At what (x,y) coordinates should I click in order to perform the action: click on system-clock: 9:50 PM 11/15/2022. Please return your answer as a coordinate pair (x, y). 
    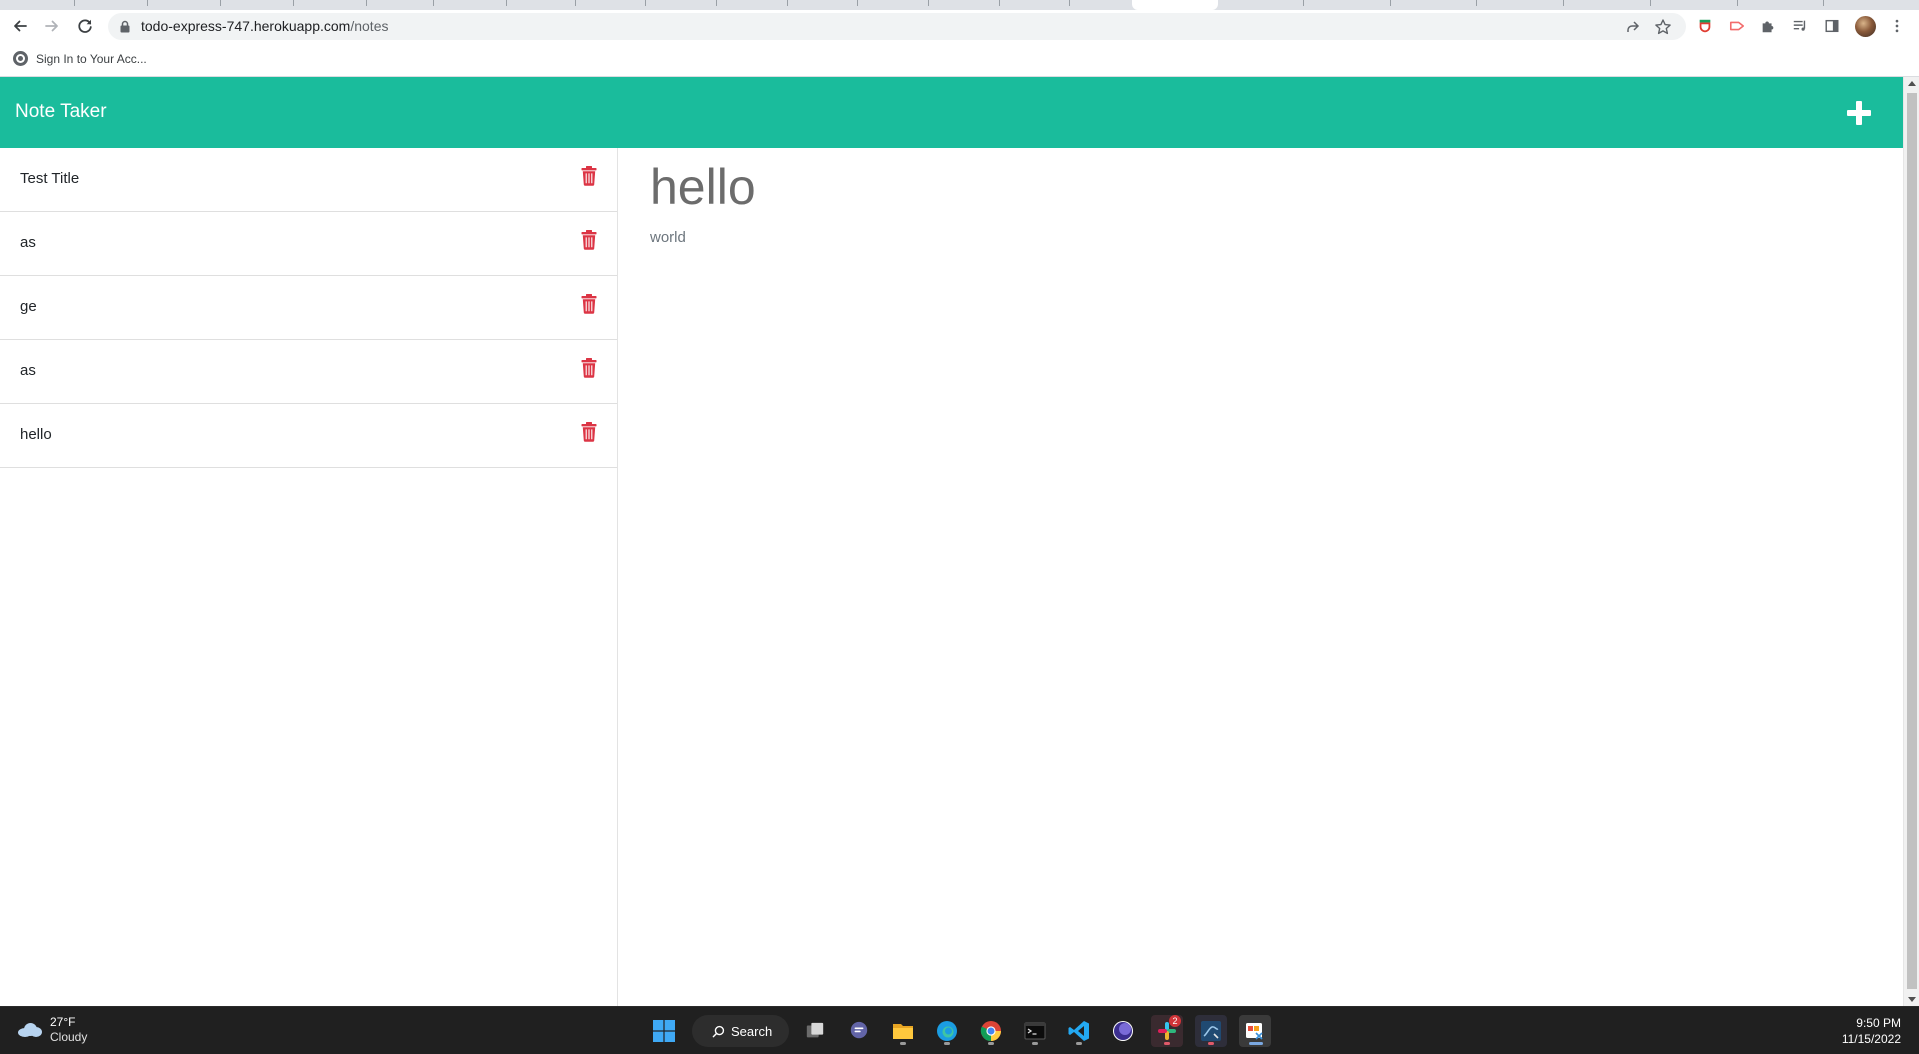
    Looking at the image, I should click on (1871, 1031).